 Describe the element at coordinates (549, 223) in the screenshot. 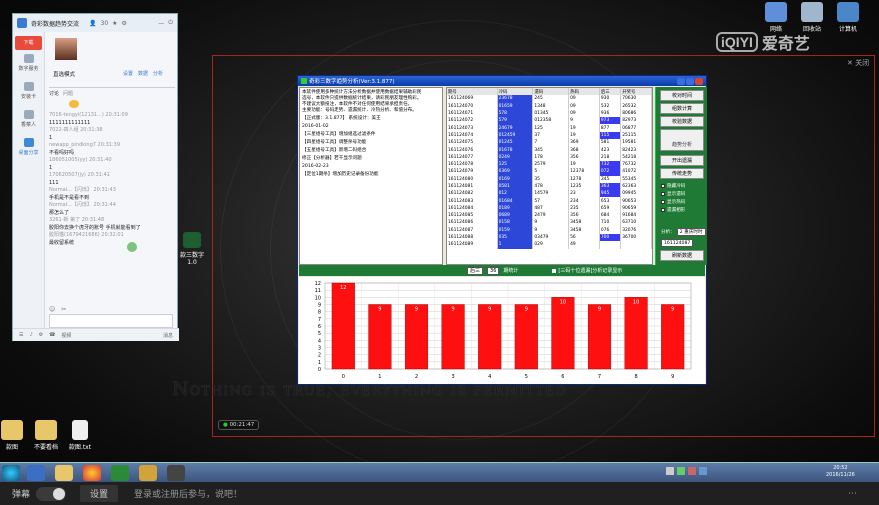

I see `table-row: 161124086 0158 9 3458 710 63710` at that location.